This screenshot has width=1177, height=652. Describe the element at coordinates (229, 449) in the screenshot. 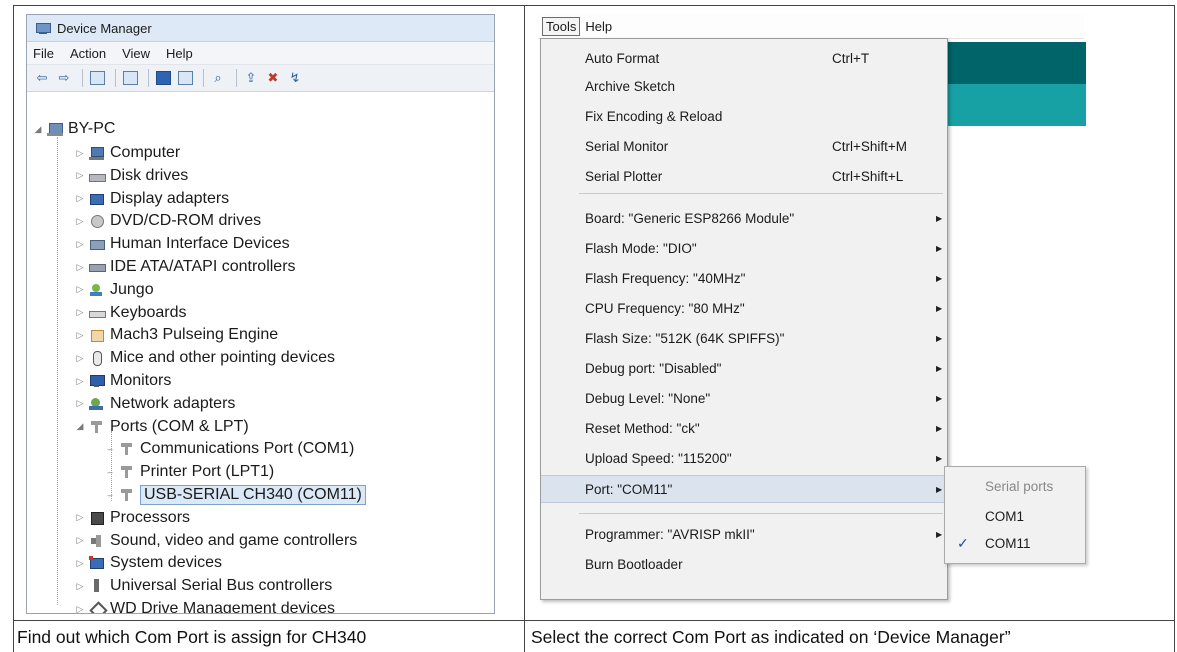

I see `tree-child-item: – Communications Port (COM1)` at that location.